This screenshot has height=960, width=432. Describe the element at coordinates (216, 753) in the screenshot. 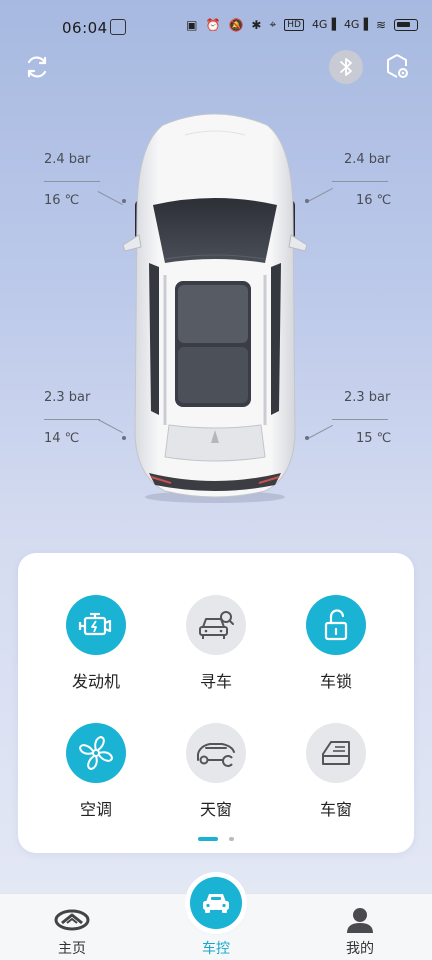

I see `sunroof-icon` at that location.